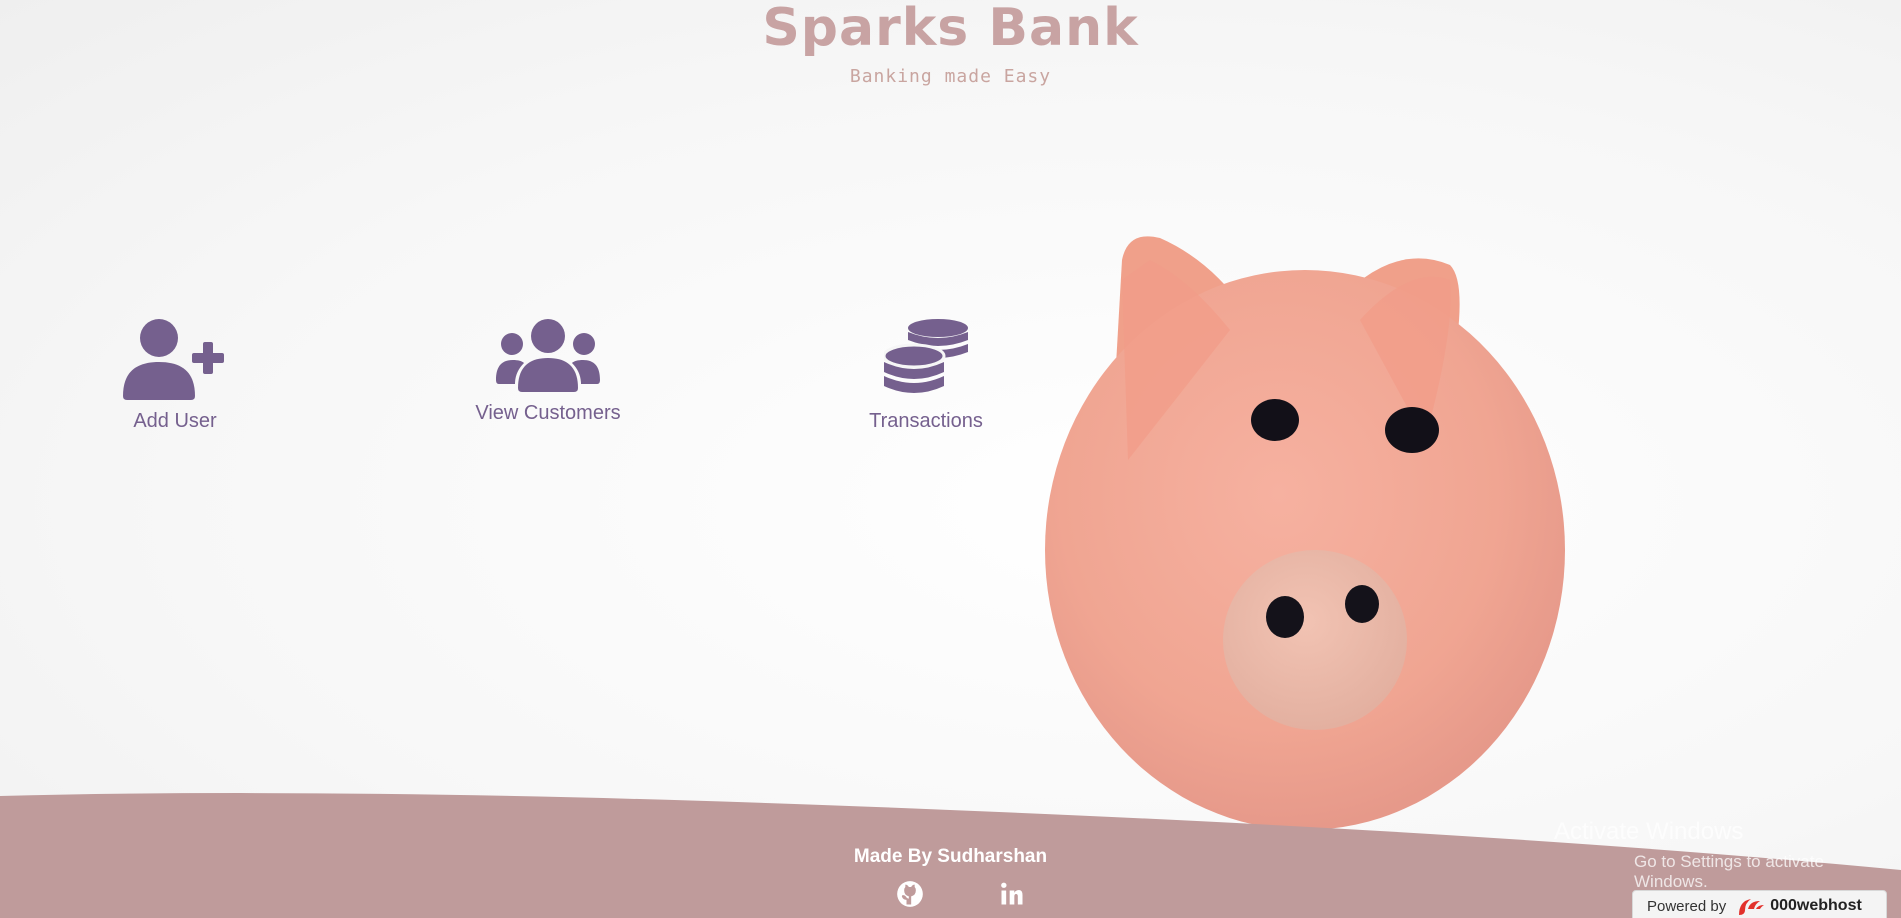 Image resolution: width=1901 pixels, height=918 pixels. I want to click on users-icon, so click(548, 355).